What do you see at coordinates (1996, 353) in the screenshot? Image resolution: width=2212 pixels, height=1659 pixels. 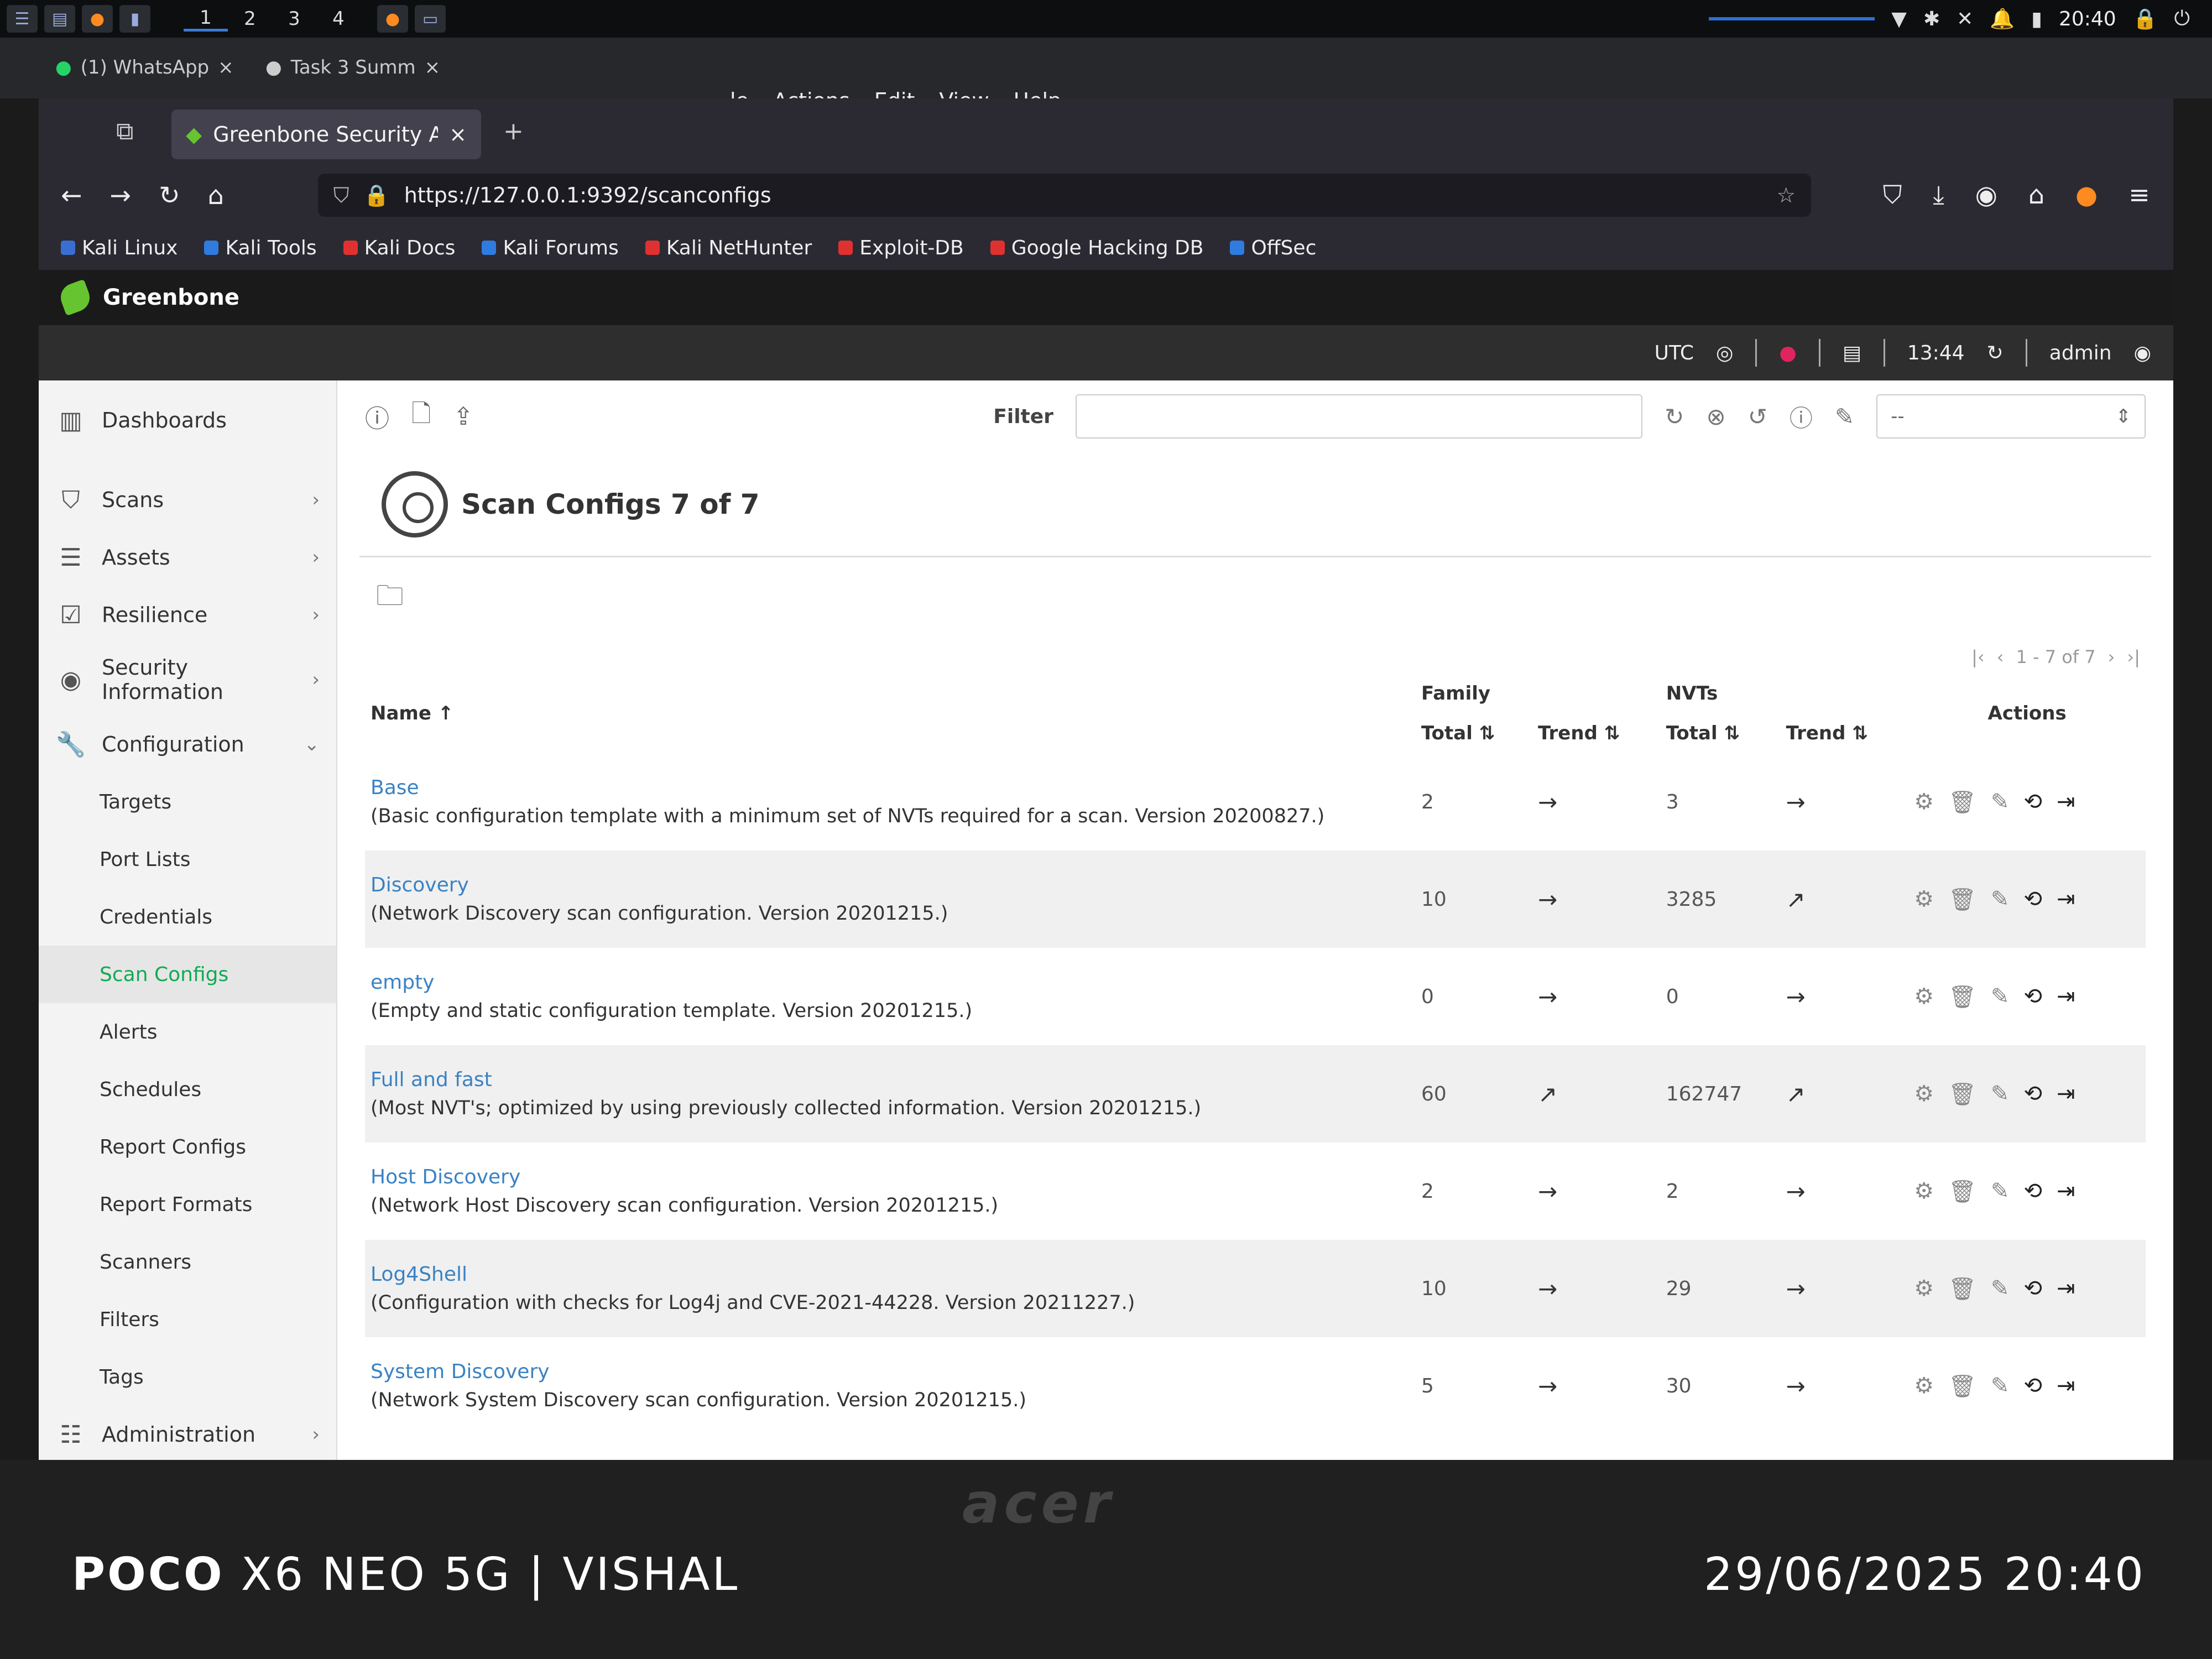 I see `refresh-icon: ↻` at bounding box center [1996, 353].